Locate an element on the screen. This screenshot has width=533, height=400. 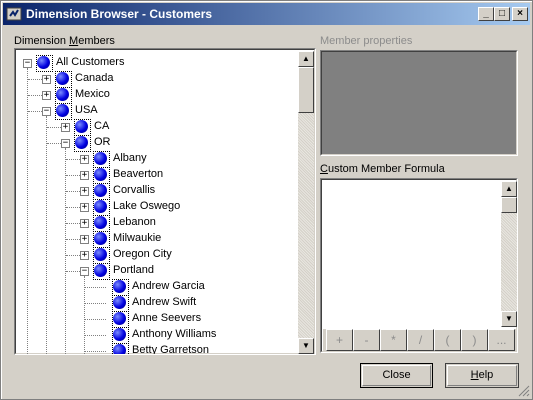
tree-node-label: Portland is located at coordinates (133, 270).